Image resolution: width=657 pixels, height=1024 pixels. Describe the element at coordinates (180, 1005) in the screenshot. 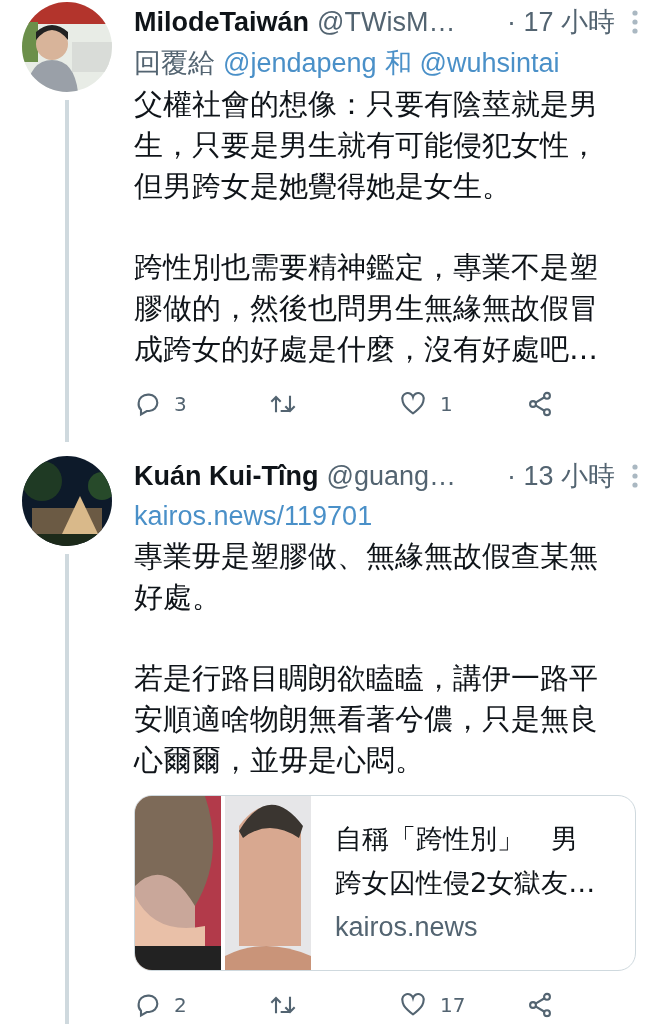

I see `reply-count: 2` at that location.